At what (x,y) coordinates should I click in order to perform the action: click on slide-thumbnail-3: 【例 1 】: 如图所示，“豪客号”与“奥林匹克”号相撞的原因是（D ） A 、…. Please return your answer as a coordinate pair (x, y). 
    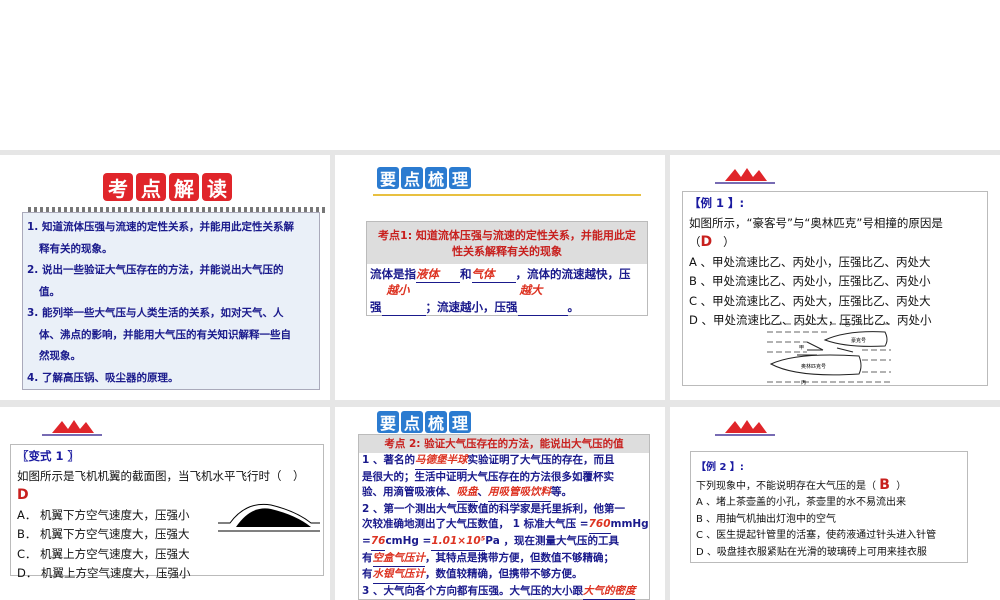
    Looking at the image, I should click on (835, 277).